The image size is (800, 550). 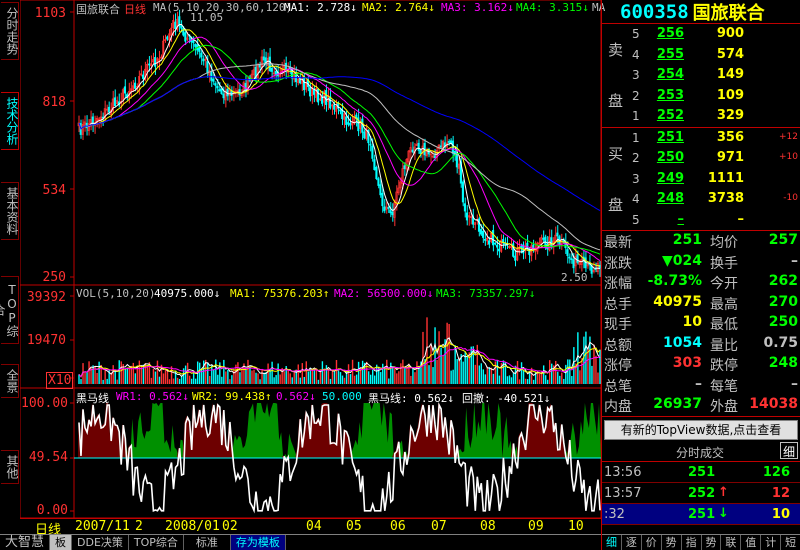 I want to click on tick-detail-toggle: 细, so click(x=789, y=450).